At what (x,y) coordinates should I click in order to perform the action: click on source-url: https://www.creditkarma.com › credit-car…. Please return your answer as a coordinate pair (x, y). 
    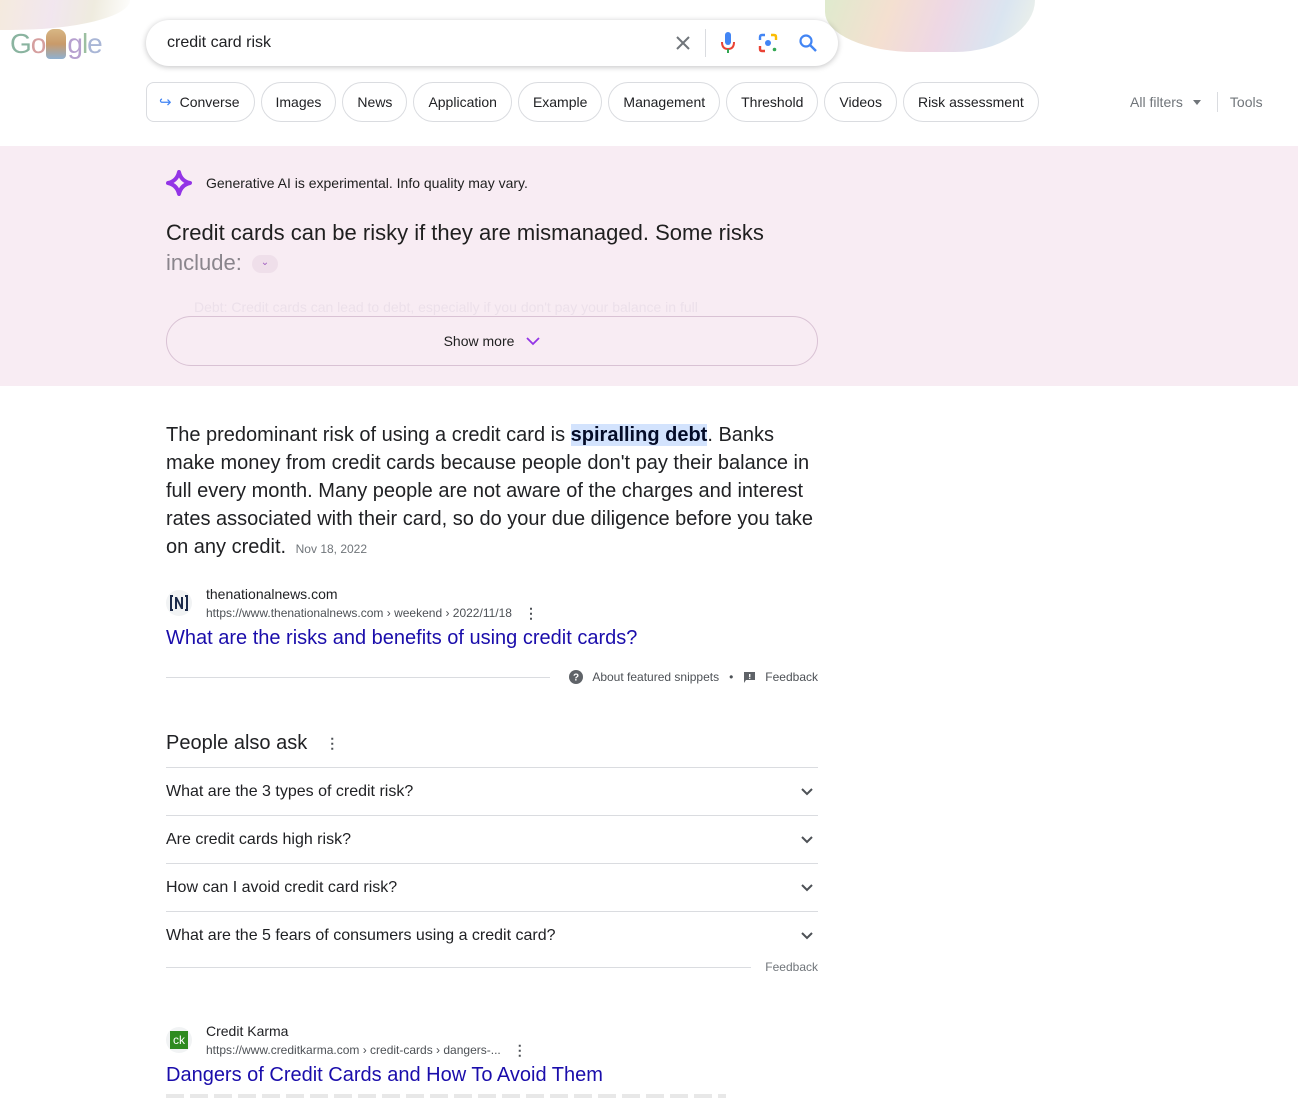
    Looking at the image, I should click on (353, 1050).